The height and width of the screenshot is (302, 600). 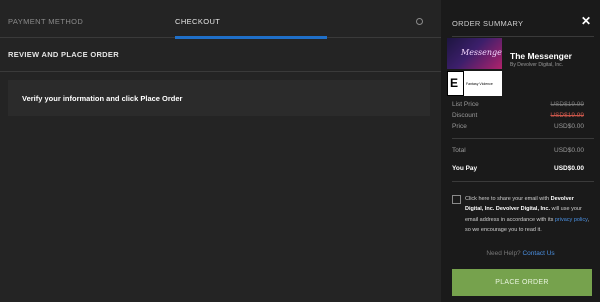 What do you see at coordinates (520, 253) in the screenshot?
I see `need-help: Need Help? Contact Us` at bounding box center [520, 253].